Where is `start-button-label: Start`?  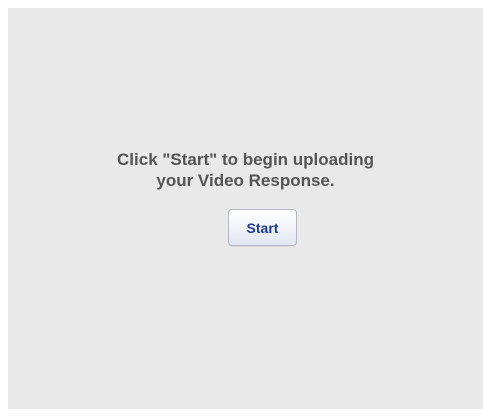 start-button-label: Start is located at coordinates (262, 227).